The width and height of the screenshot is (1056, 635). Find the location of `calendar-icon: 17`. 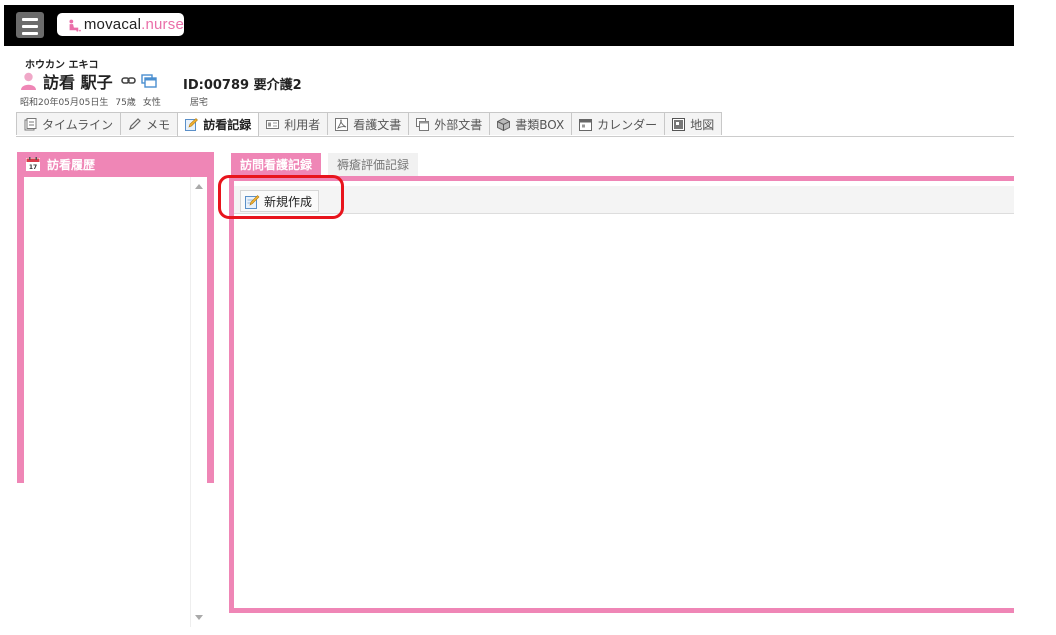

calendar-icon: 17 is located at coordinates (33, 164).